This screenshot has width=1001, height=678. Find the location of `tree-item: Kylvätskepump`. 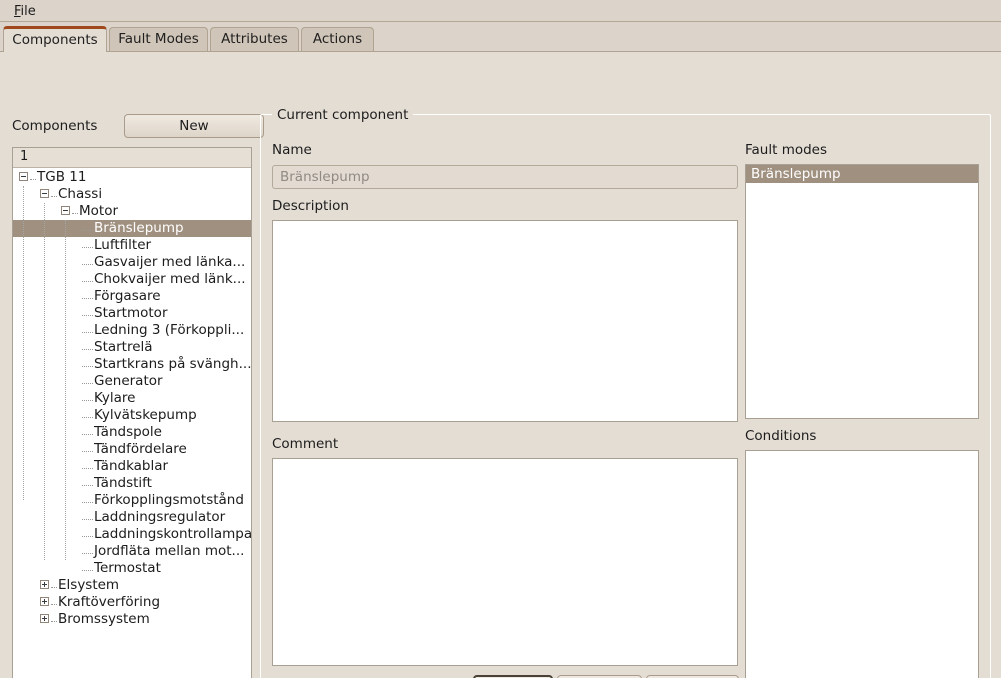

tree-item: Kylvätskepump is located at coordinates (132, 415).